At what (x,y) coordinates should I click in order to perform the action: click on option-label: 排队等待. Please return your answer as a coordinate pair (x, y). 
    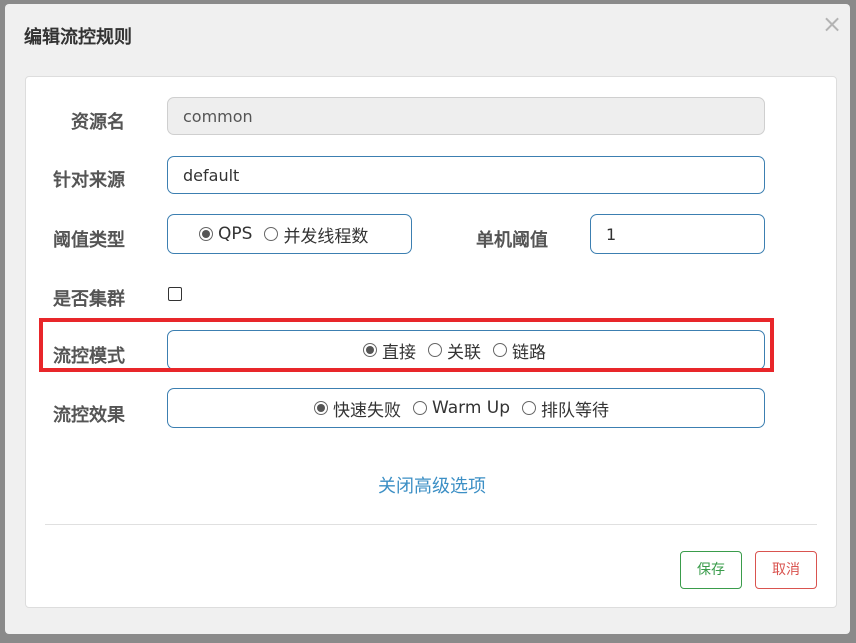
    Looking at the image, I should click on (575, 410).